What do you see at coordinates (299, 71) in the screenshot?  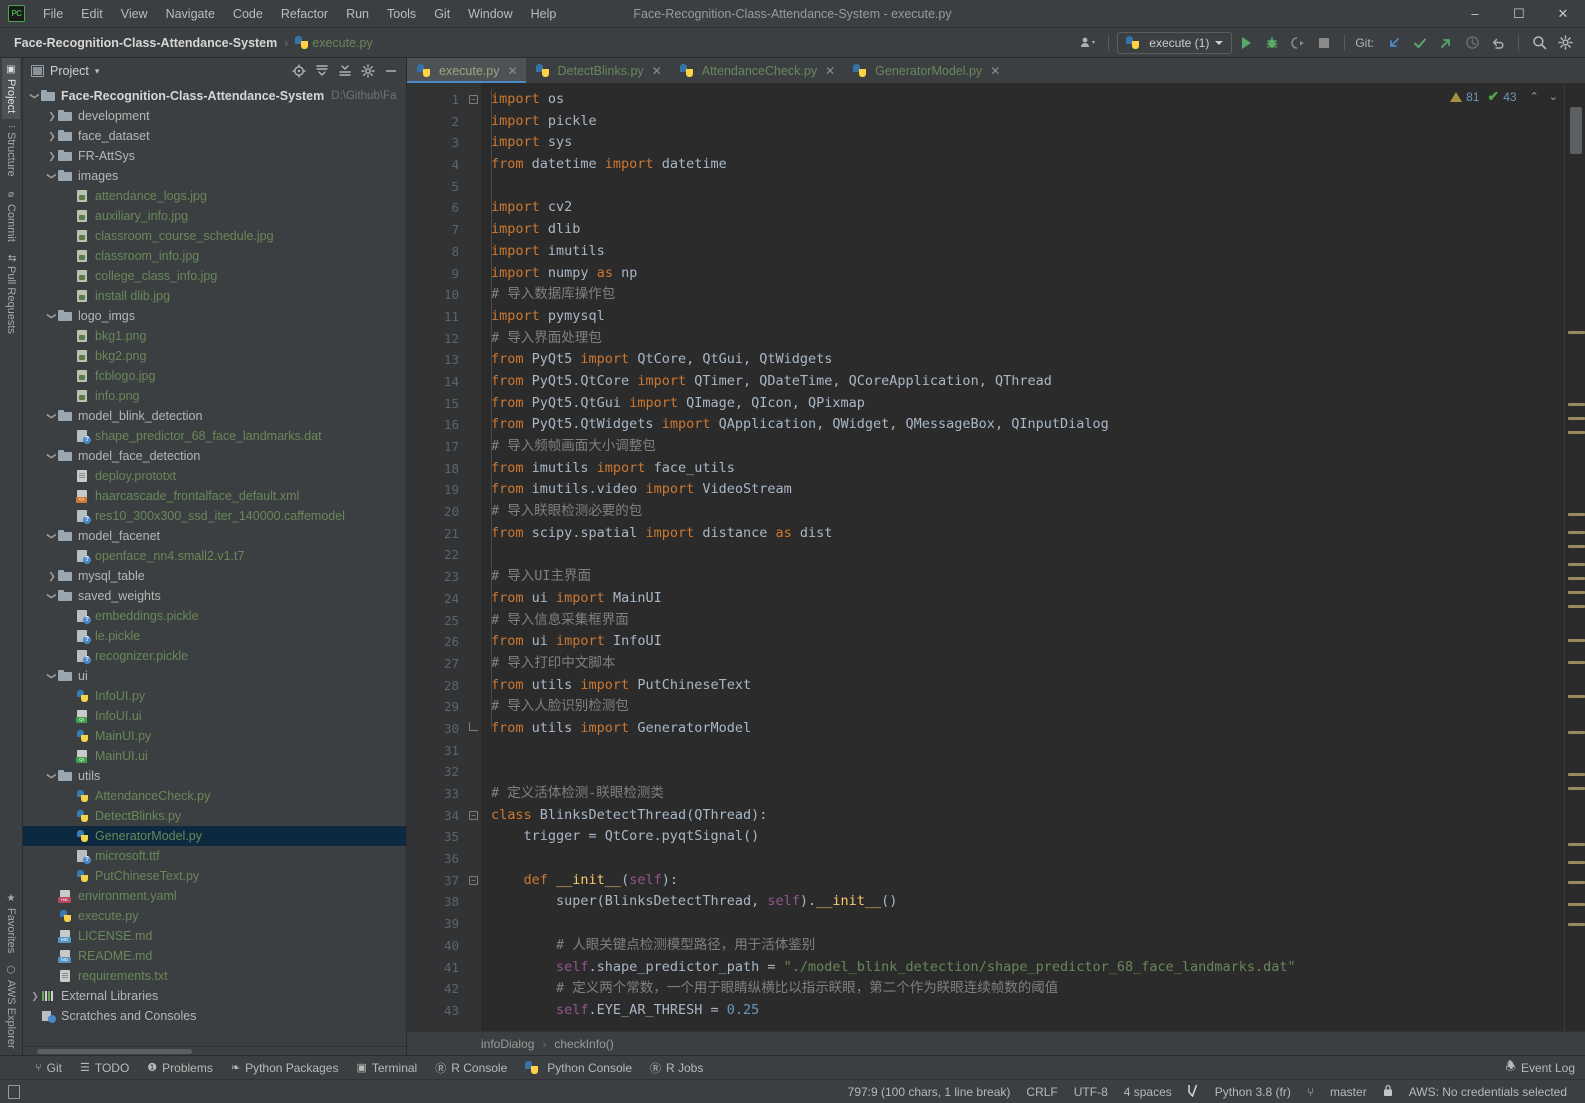 I see `select-opened-file-icon` at bounding box center [299, 71].